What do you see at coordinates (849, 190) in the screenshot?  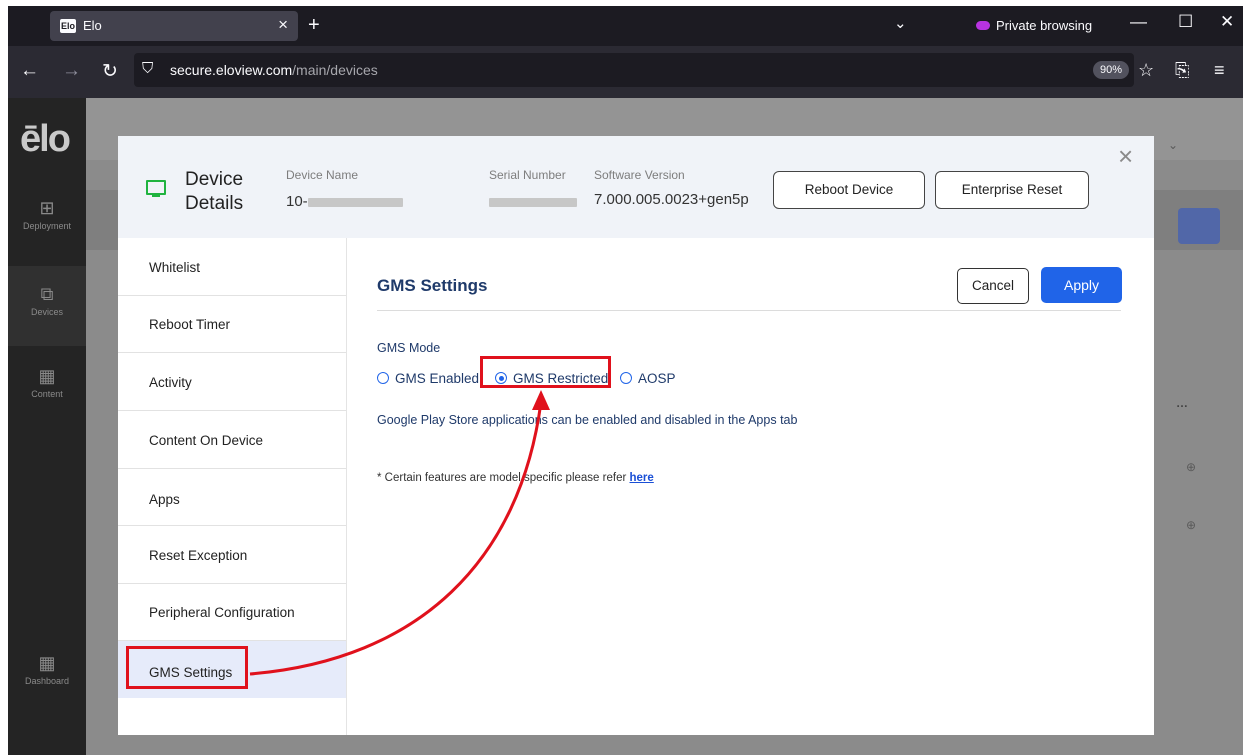 I see `reboot-device-button: Reboot Device` at bounding box center [849, 190].